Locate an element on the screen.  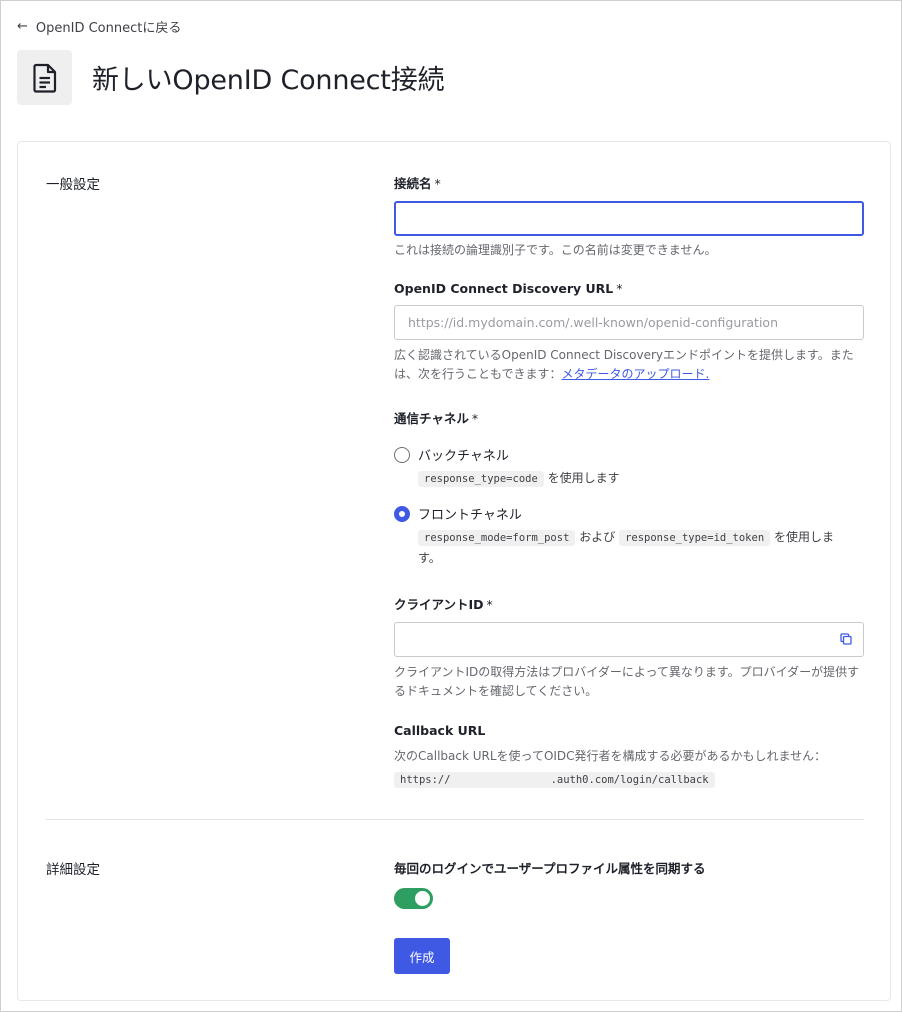
back-channel-desc: response_type=code を使用します is located at coordinates (641, 478).